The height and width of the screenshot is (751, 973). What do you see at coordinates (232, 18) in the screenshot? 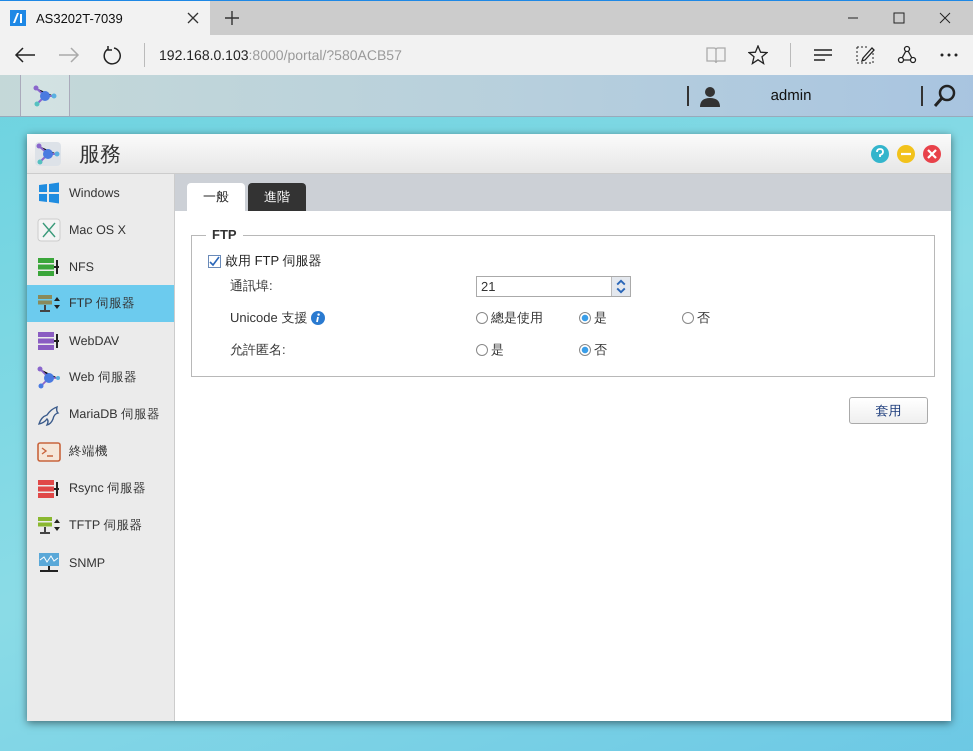
I see `new-tab-icon` at bounding box center [232, 18].